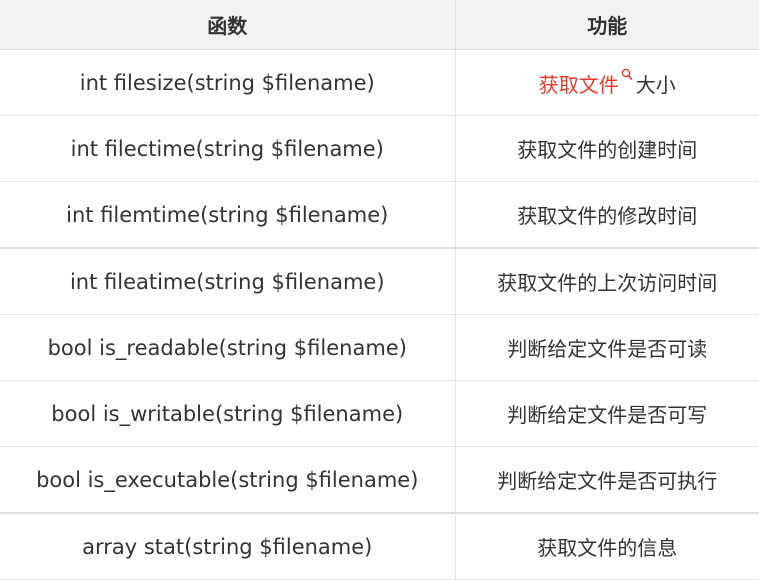 The width and height of the screenshot is (759, 580). I want to click on function-description: 获取文件 大小, so click(607, 82).